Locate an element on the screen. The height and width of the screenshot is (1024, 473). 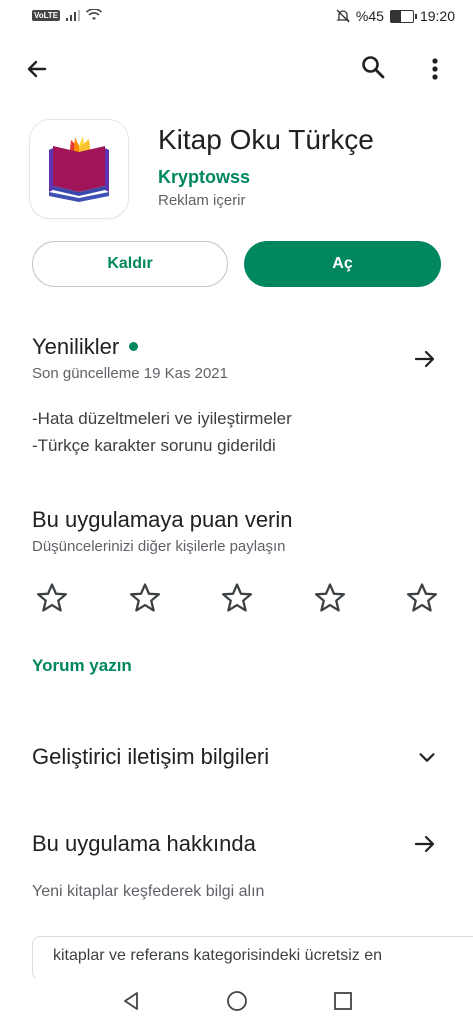
whats-new-title: Yenilikler is located at coordinates (76, 346).